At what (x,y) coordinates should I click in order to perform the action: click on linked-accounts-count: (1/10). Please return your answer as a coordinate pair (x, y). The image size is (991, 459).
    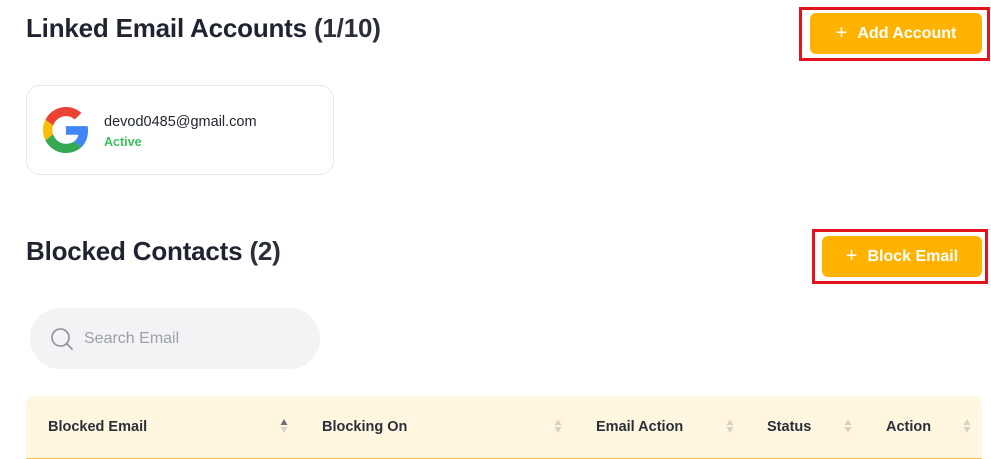
    Looking at the image, I should click on (347, 28).